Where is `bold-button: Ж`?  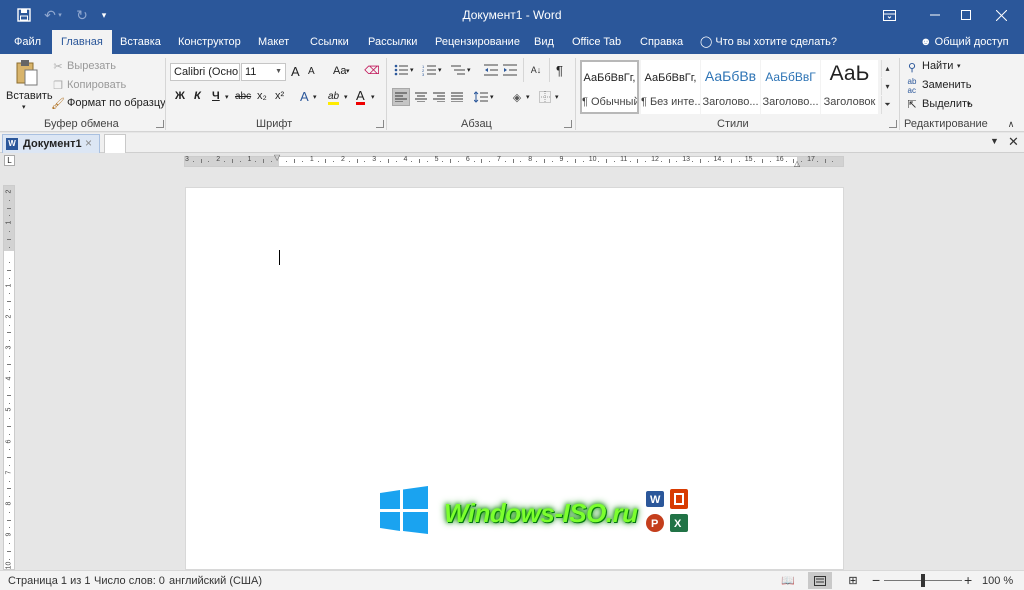 bold-button: Ж is located at coordinates (180, 96).